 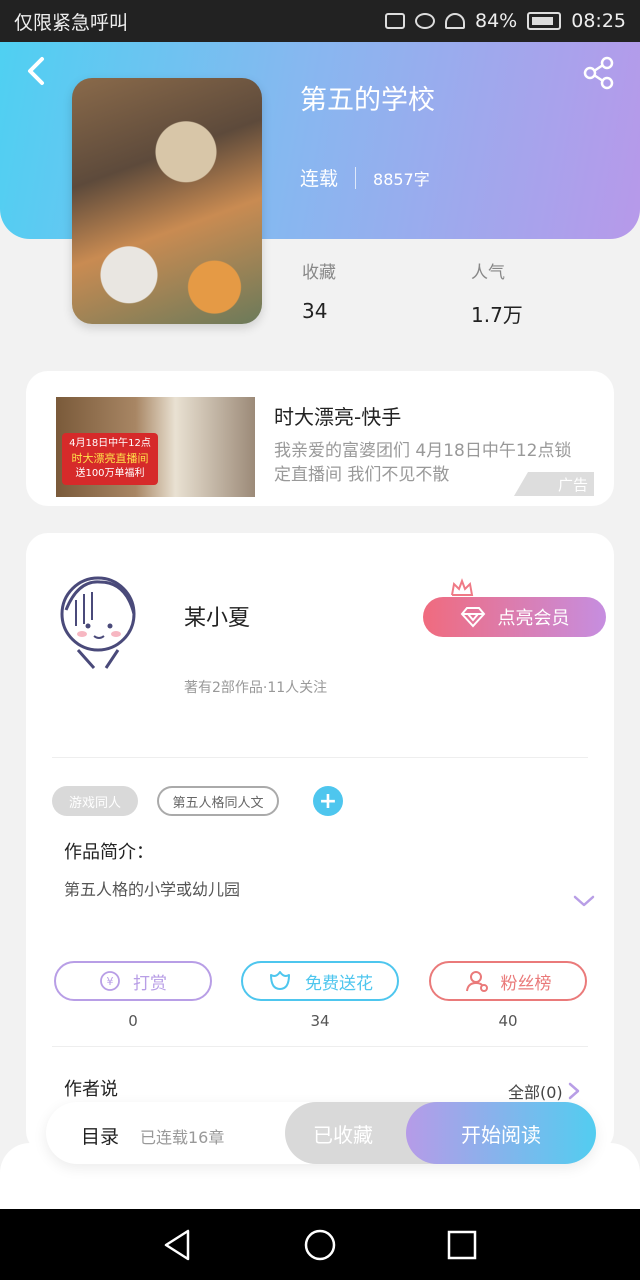 I want to click on ad-label: 广告, so click(x=554, y=484).